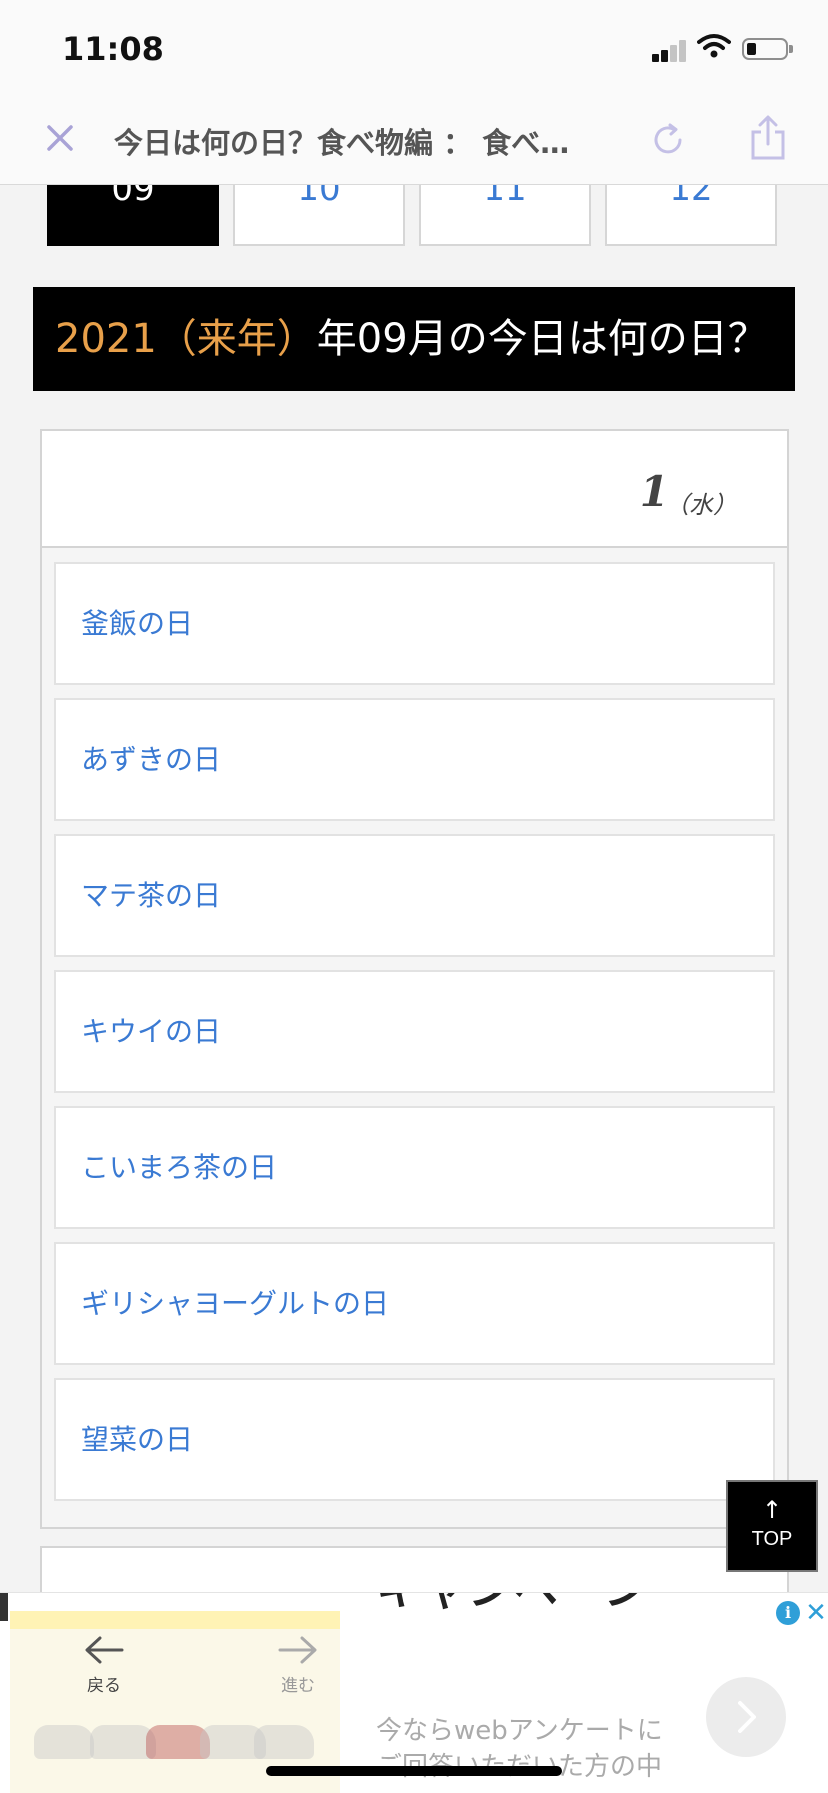 This screenshot has width=828, height=1793. What do you see at coordinates (104, 1686) in the screenshot?
I see `back-label: 戻る` at bounding box center [104, 1686].